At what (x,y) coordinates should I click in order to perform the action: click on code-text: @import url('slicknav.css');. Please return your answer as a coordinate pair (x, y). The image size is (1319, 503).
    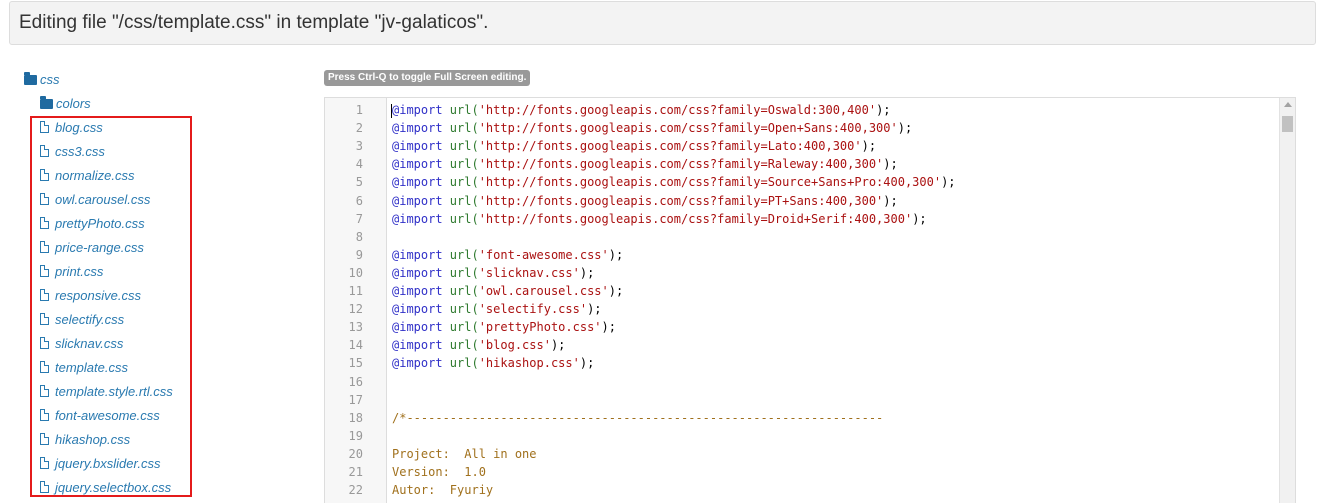
    Looking at the image, I should click on (493, 273).